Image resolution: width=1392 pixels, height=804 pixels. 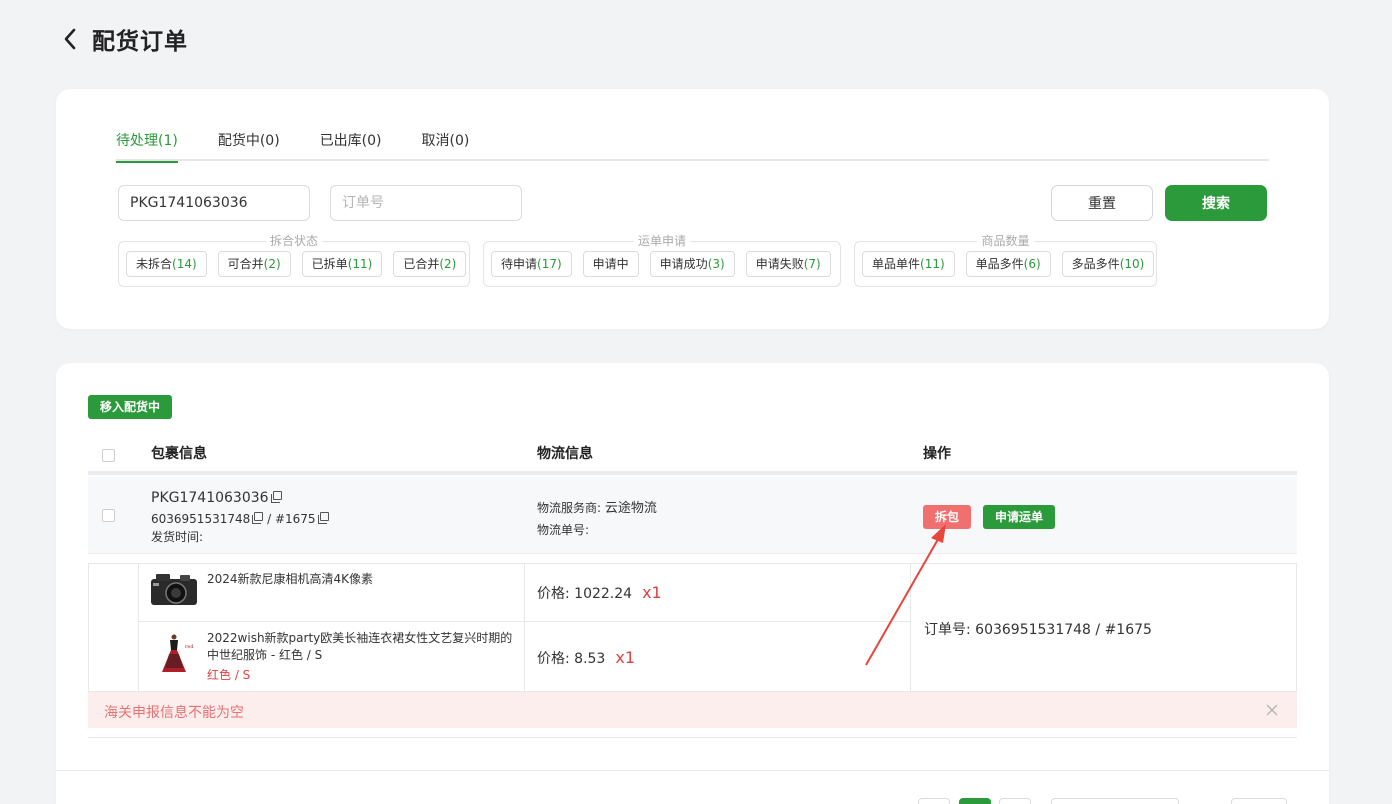 I want to click on tab-pending: 待处理(1), so click(x=147, y=146).